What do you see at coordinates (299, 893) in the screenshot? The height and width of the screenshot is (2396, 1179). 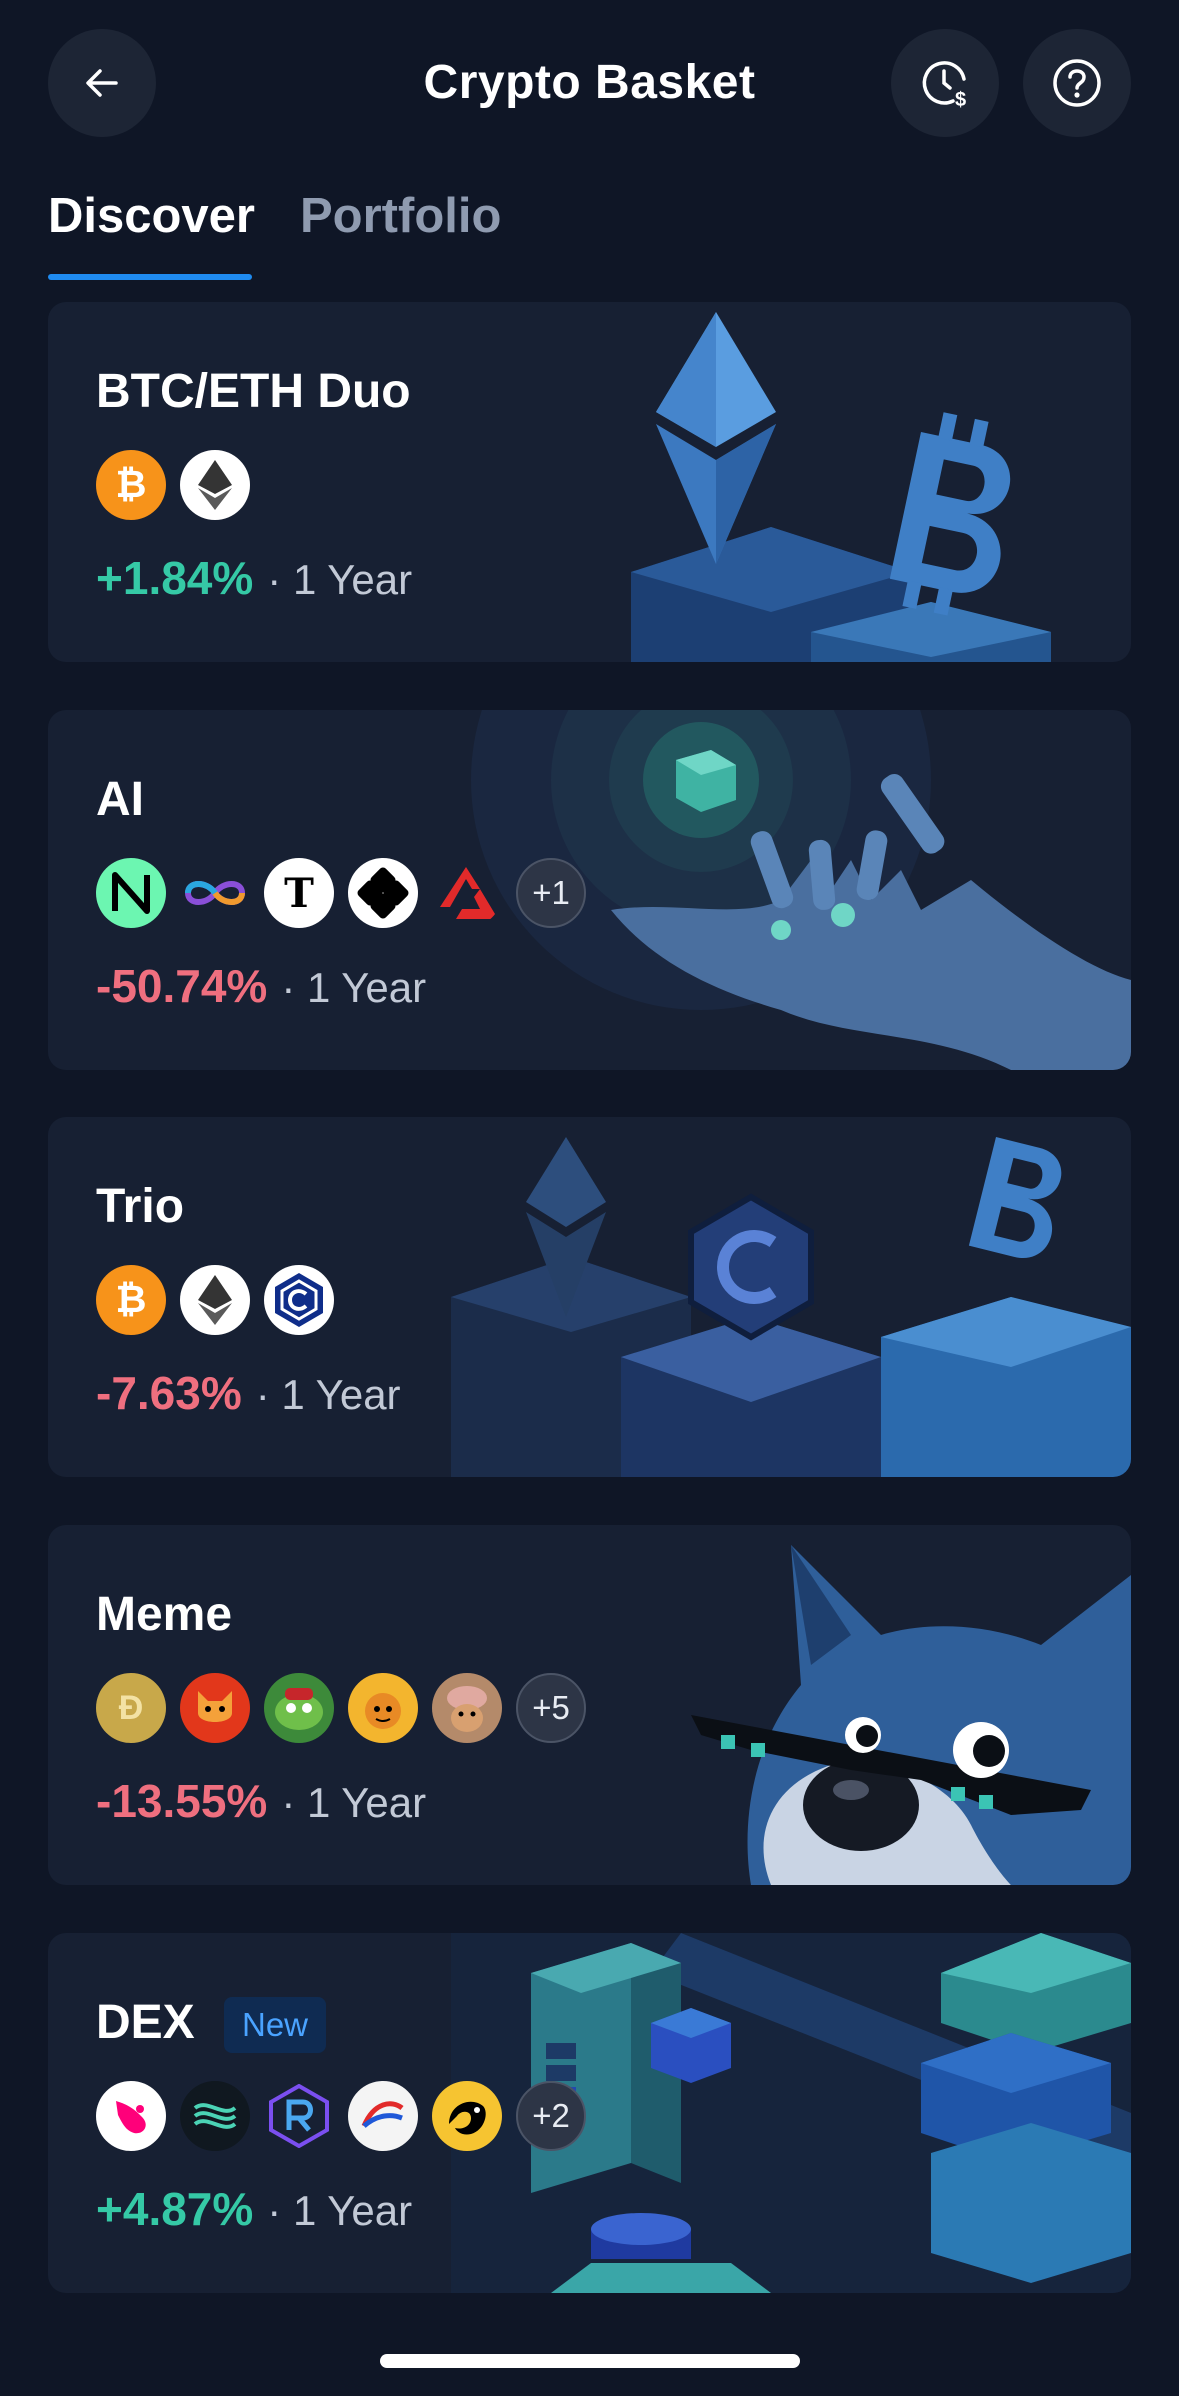 I see `bittensor-icon: T` at bounding box center [299, 893].